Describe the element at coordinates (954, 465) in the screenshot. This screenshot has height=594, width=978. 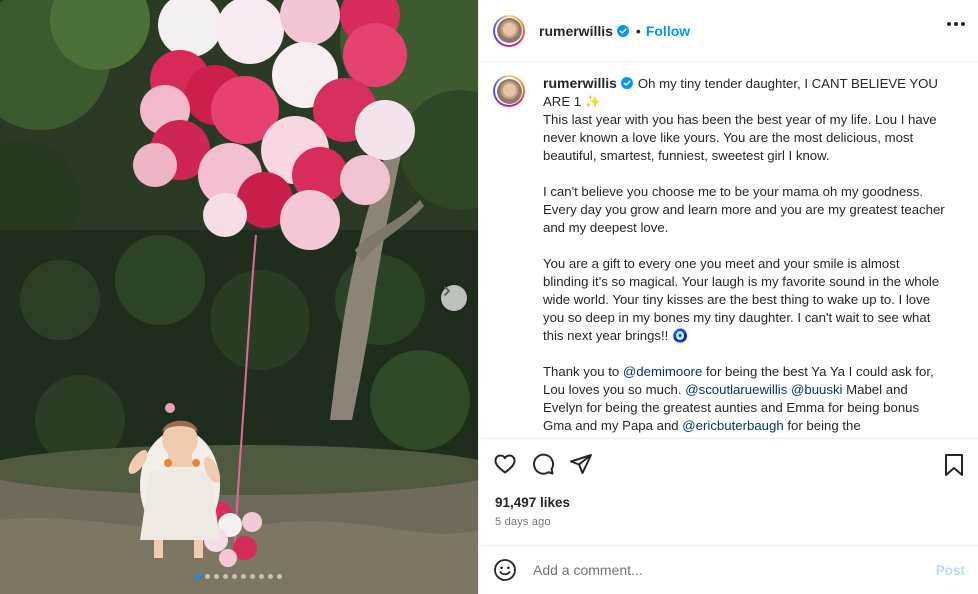
I see `bookmark-icon` at that location.